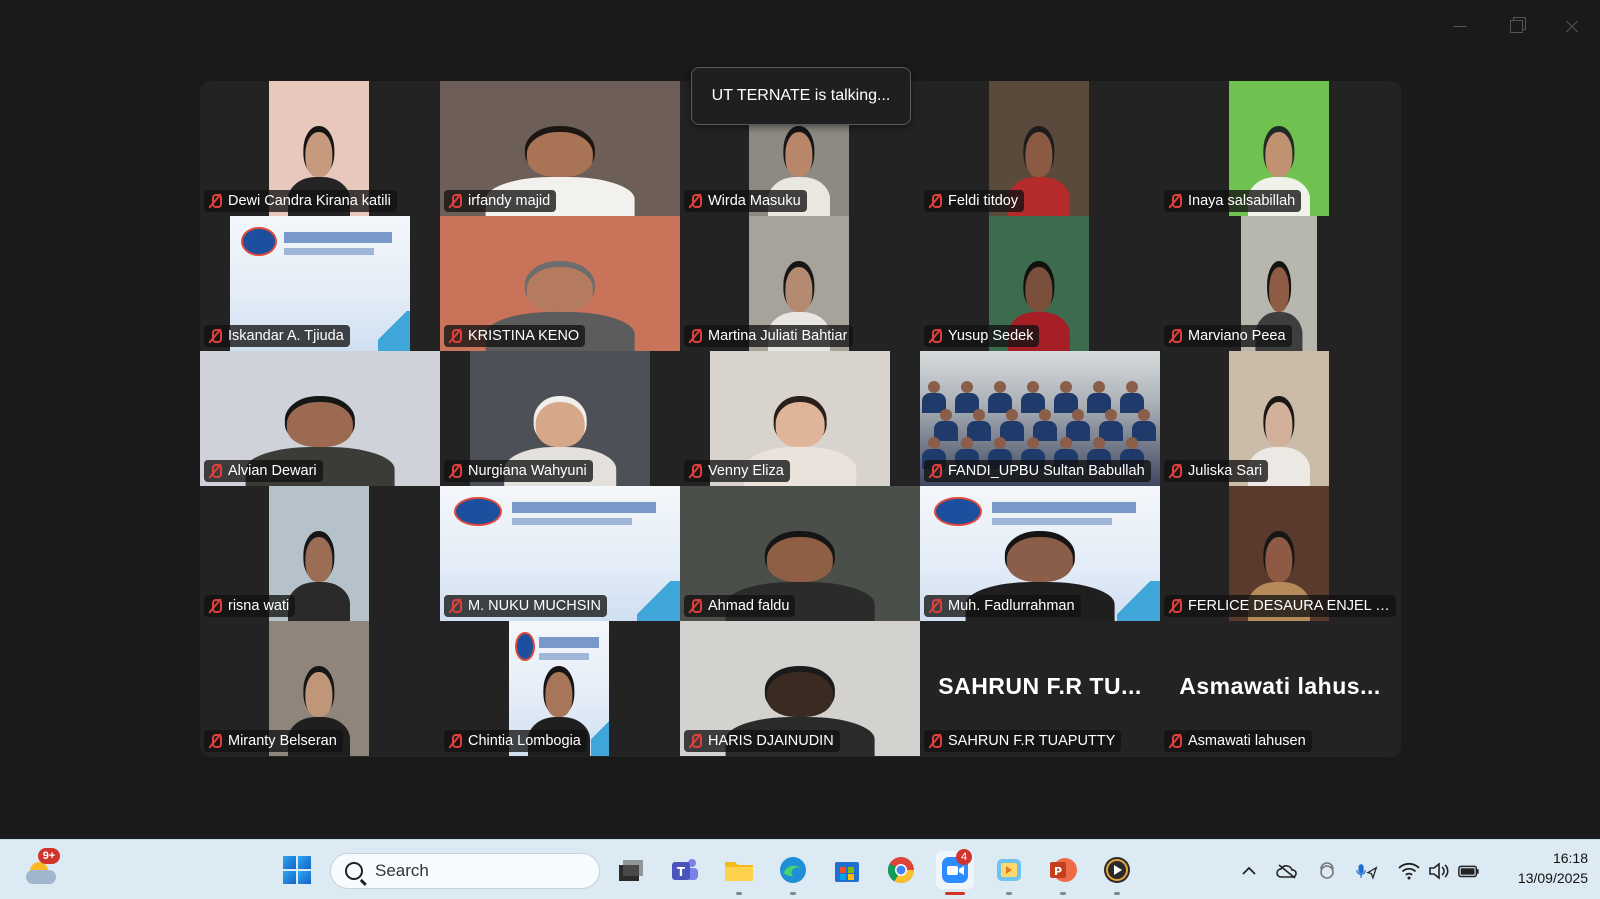  I want to click on participant-tile: Martina Juliati Bahtiar, so click(800, 283).